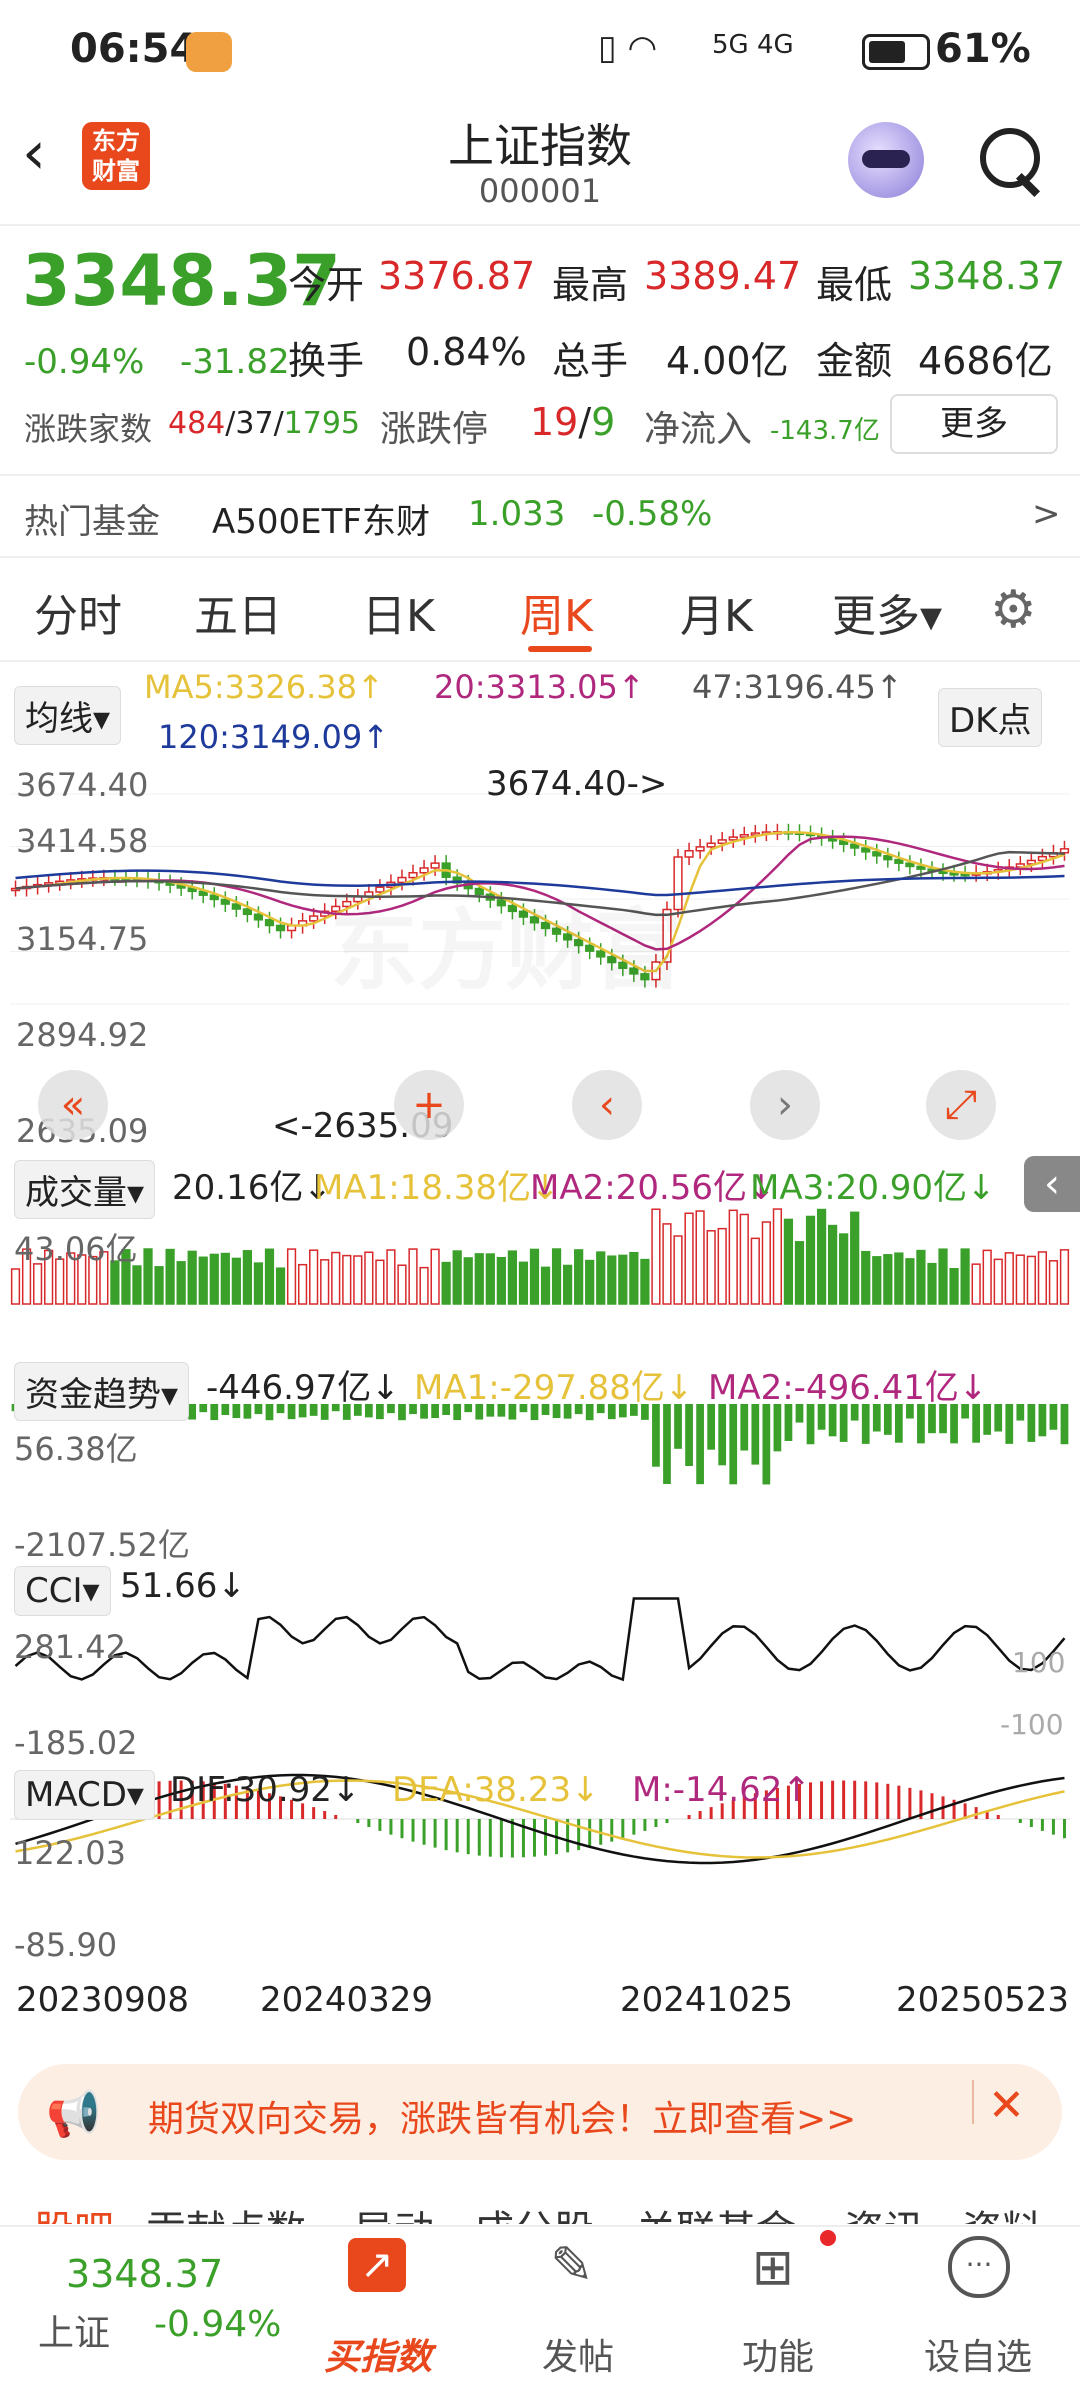 The image size is (1080, 2402). I want to click on bottom-index-price: 3348.37, so click(144, 2274).